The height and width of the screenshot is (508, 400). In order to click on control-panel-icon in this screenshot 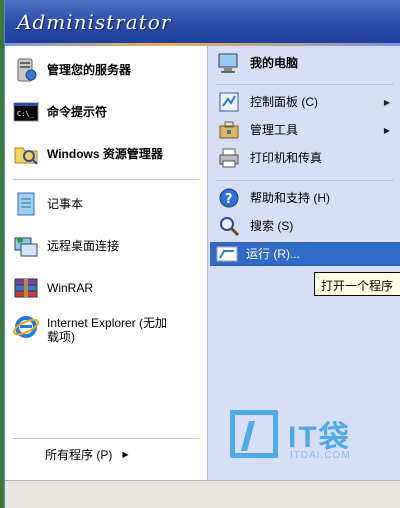, I will do `click(229, 102)`.